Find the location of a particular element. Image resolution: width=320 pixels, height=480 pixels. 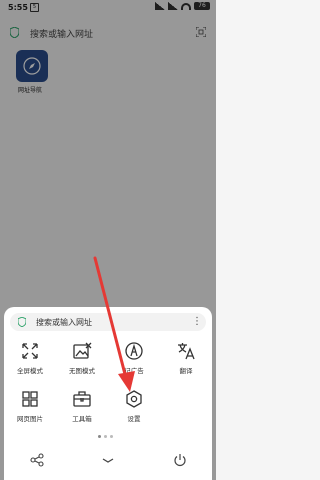

menu-item-no-image: 无图模式 is located at coordinates (82, 358).